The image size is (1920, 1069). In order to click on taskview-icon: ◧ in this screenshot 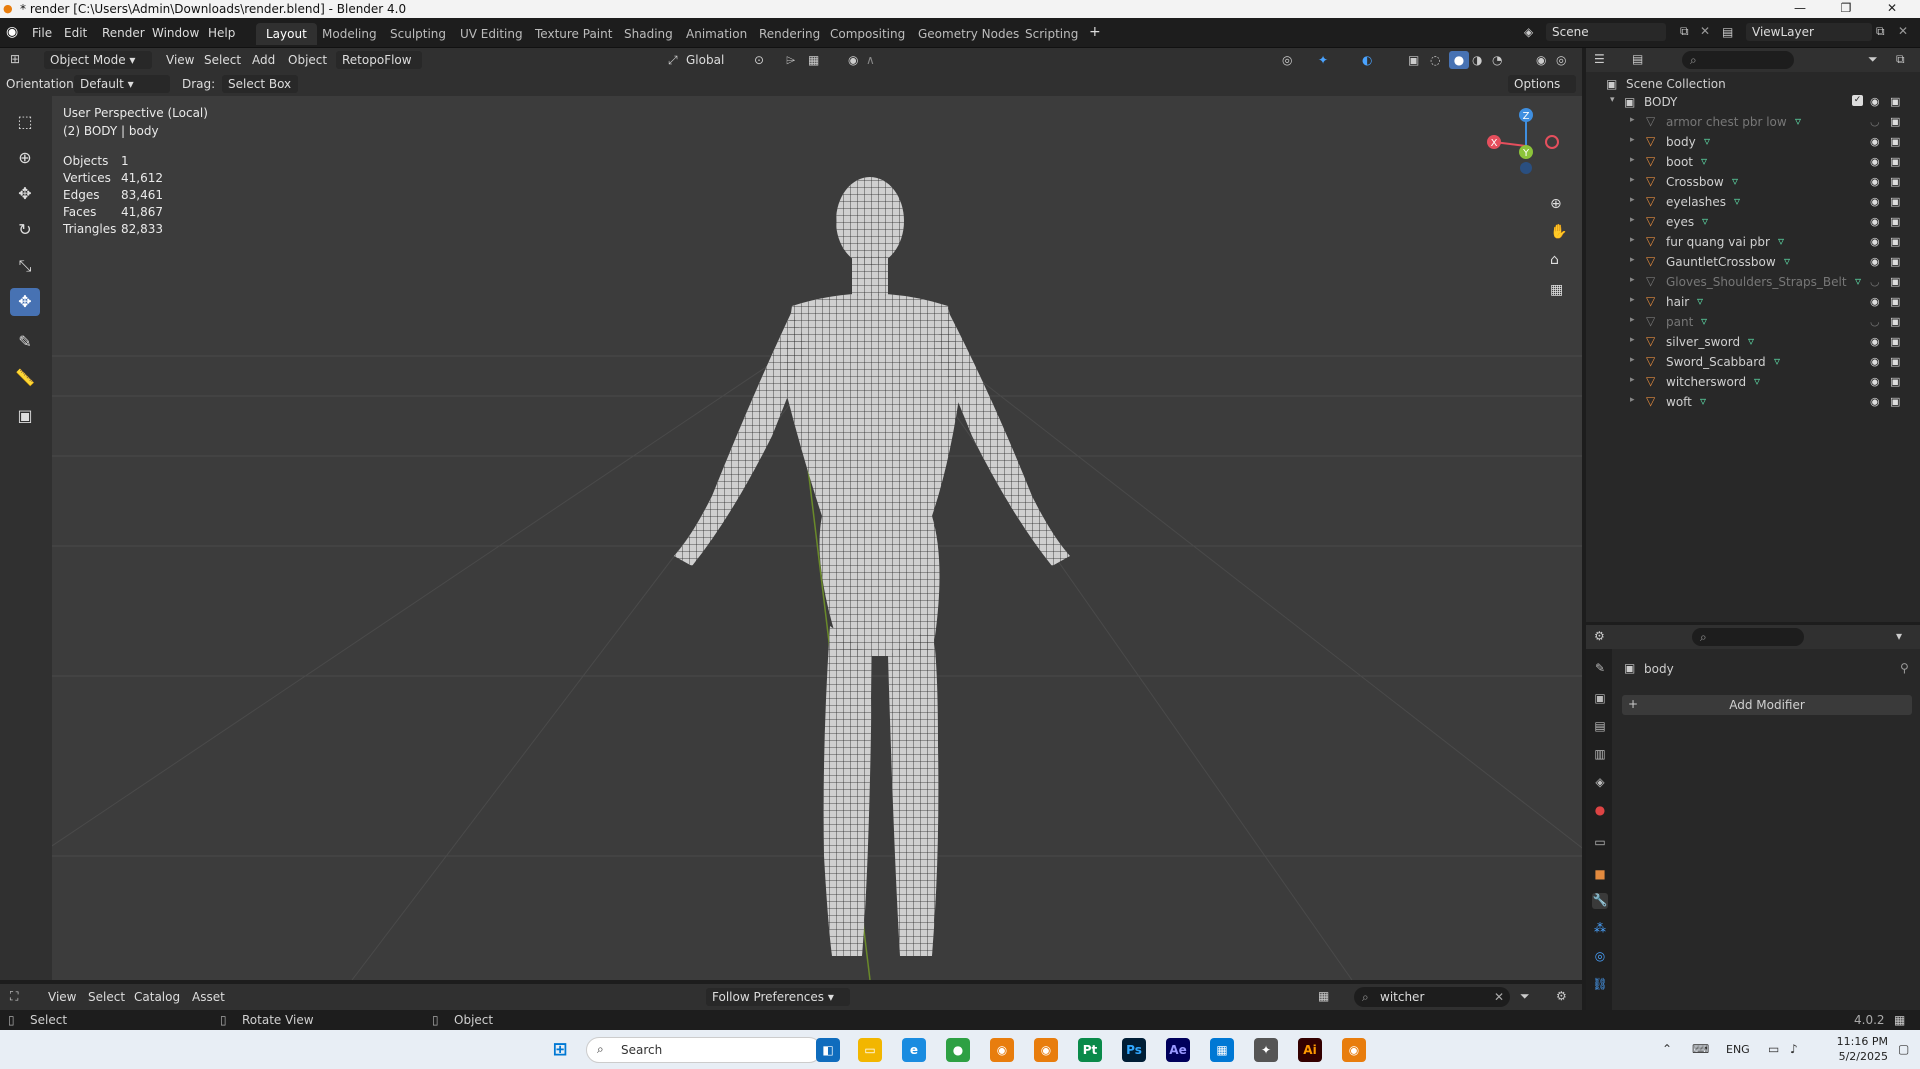, I will do `click(828, 1050)`.